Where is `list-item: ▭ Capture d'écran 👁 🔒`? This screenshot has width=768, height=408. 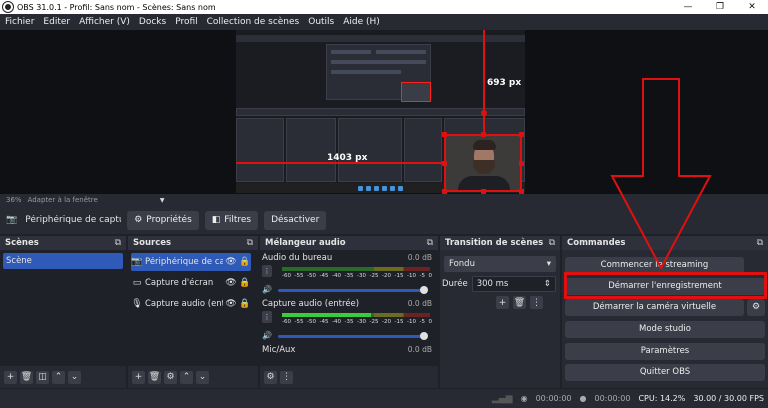 list-item: ▭ Capture d'écran 👁 🔒 is located at coordinates (191, 283).